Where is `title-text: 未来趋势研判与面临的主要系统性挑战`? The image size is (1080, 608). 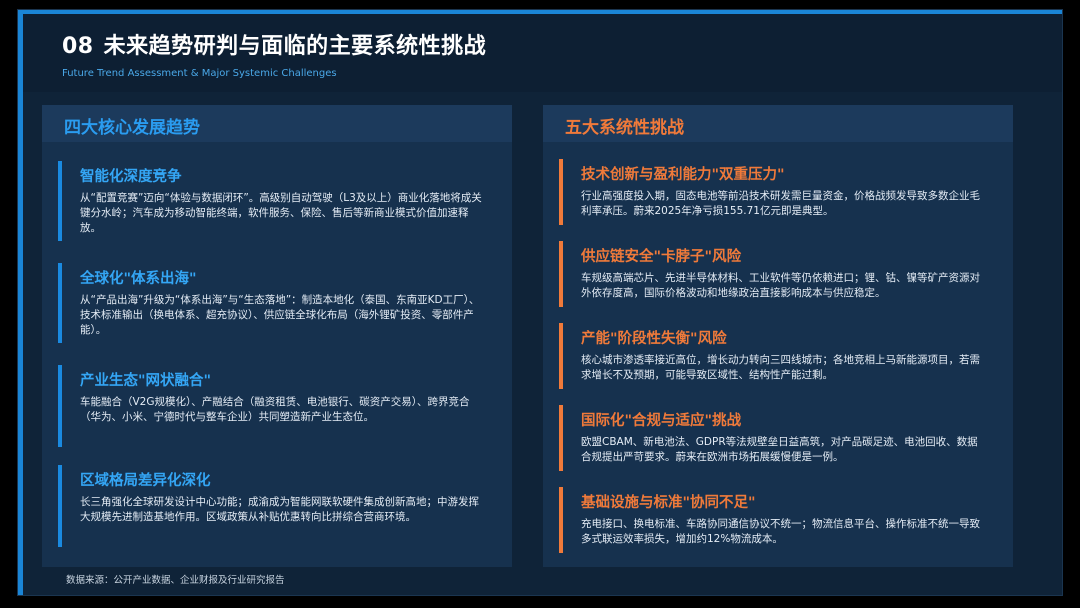
title-text: 未来趋势研判与面临的主要系统性挑战 is located at coordinates (295, 46).